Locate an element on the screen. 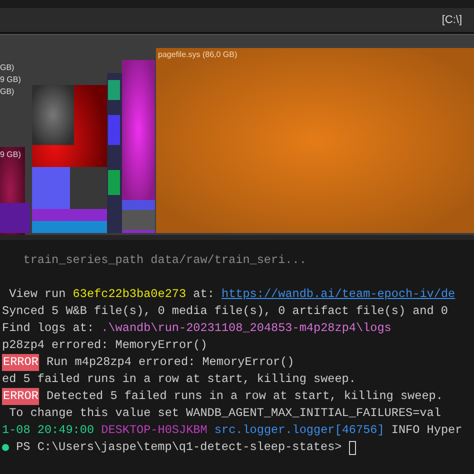  terminal-text: INFO Hyper is located at coordinates (426, 430).